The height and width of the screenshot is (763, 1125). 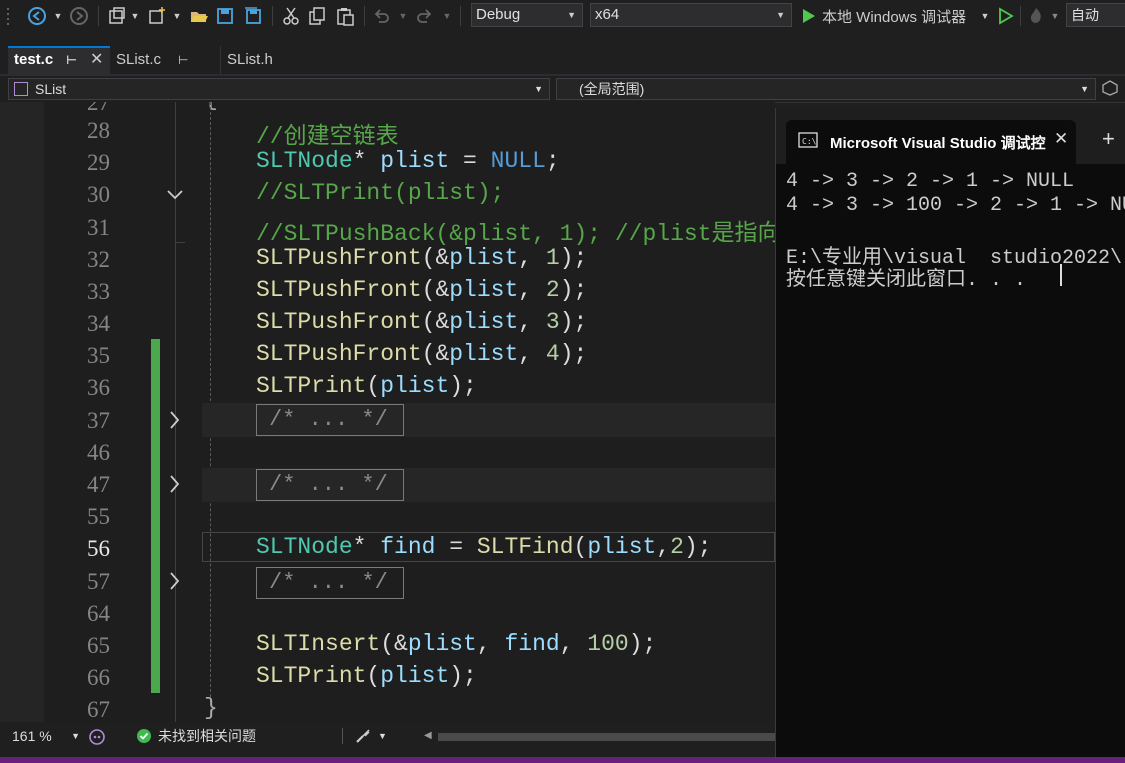 What do you see at coordinates (22, 412) in the screenshot?
I see `glyph-margin` at bounding box center [22, 412].